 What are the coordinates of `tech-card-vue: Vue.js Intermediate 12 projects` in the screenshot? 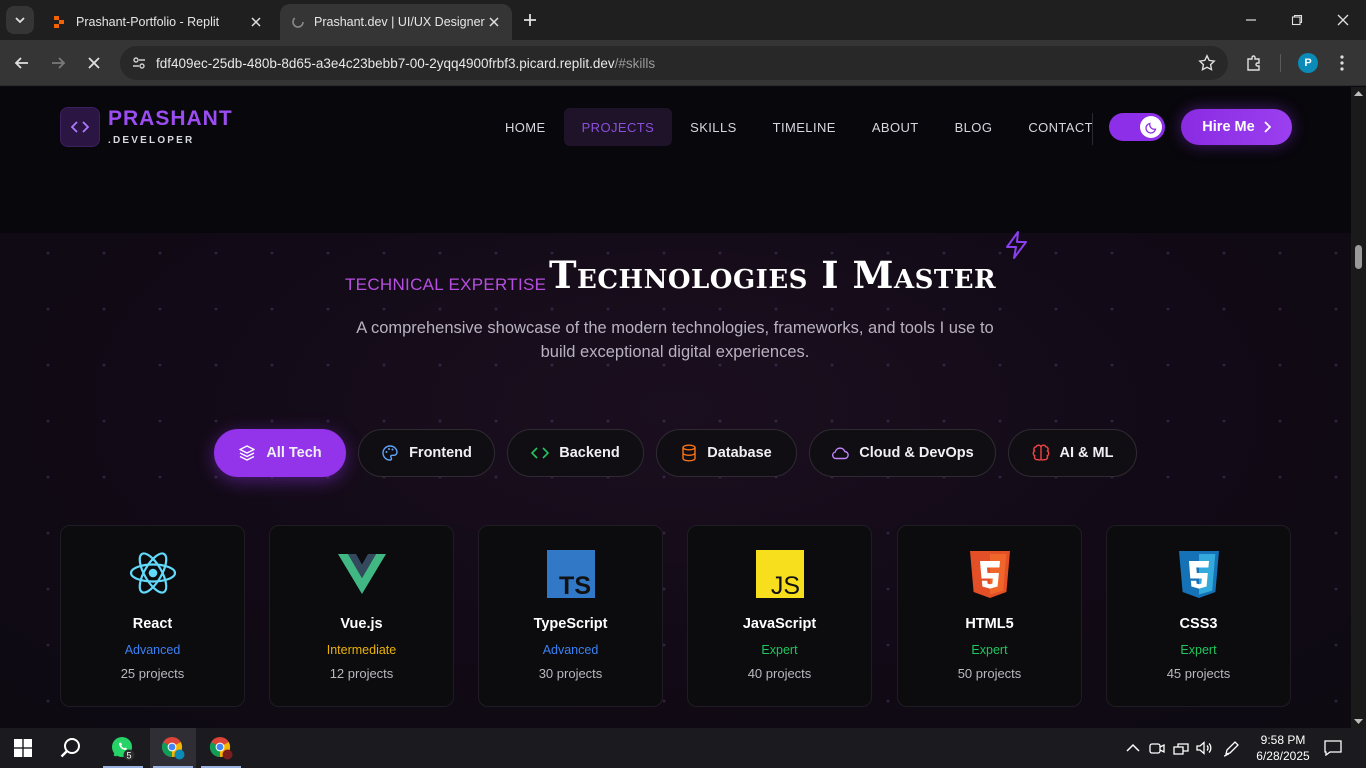 It's located at (361, 616).